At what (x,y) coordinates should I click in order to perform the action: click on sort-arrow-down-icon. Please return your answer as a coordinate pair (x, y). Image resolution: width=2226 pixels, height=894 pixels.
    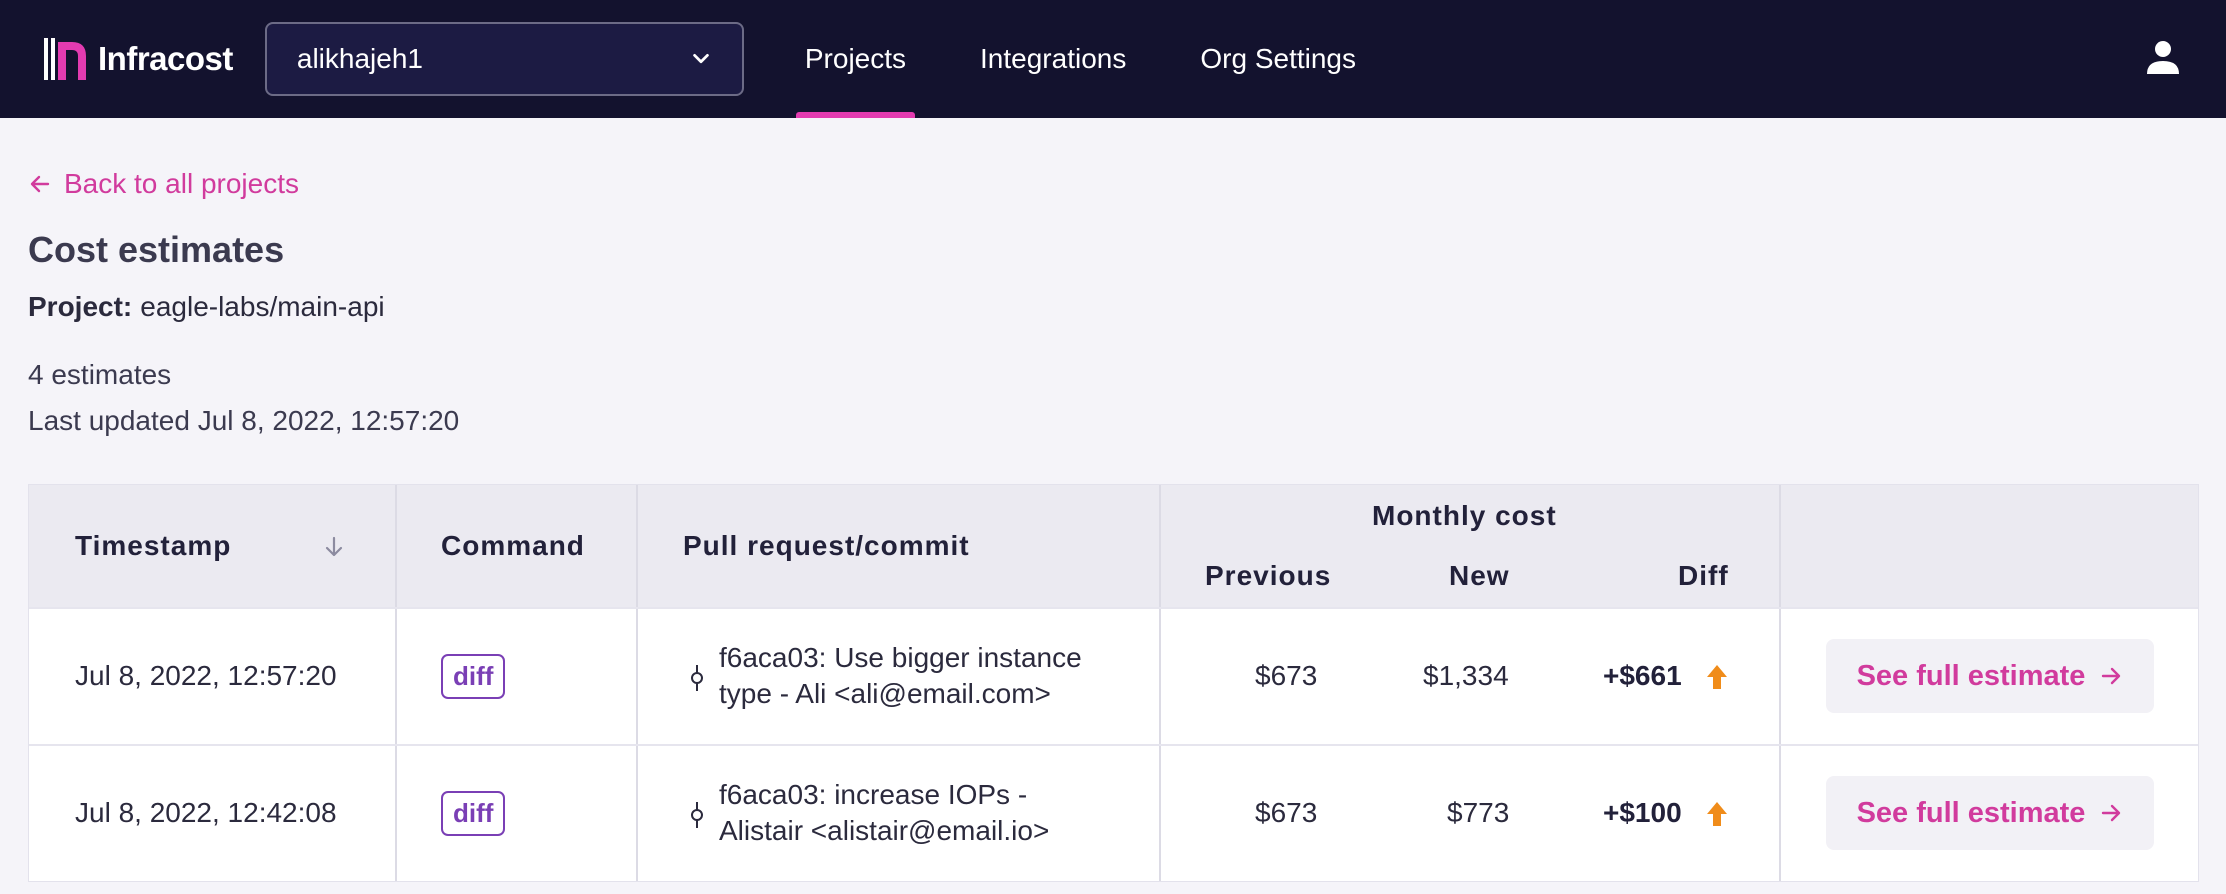
    Looking at the image, I should click on (334, 547).